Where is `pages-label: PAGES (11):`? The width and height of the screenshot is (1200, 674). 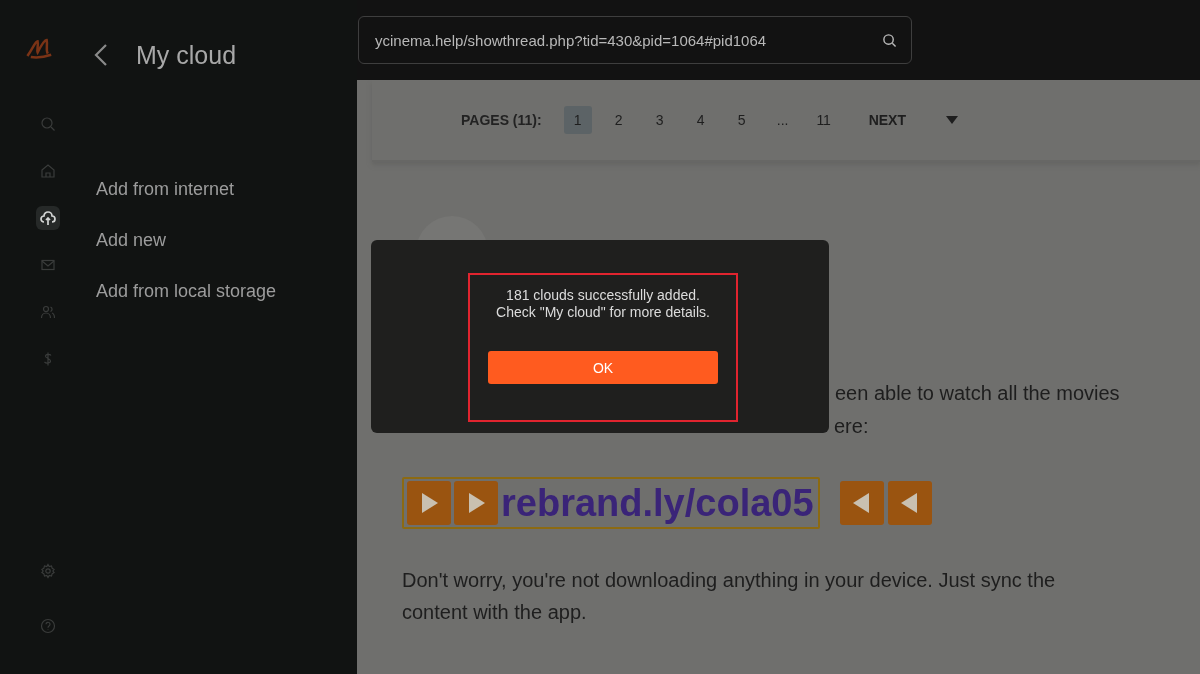 pages-label: PAGES (11): is located at coordinates (501, 120).